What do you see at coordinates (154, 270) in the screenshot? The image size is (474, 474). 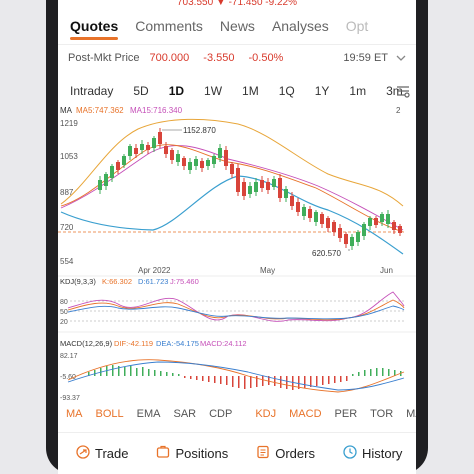 I see `svg-text: Apr 2022` at bounding box center [154, 270].